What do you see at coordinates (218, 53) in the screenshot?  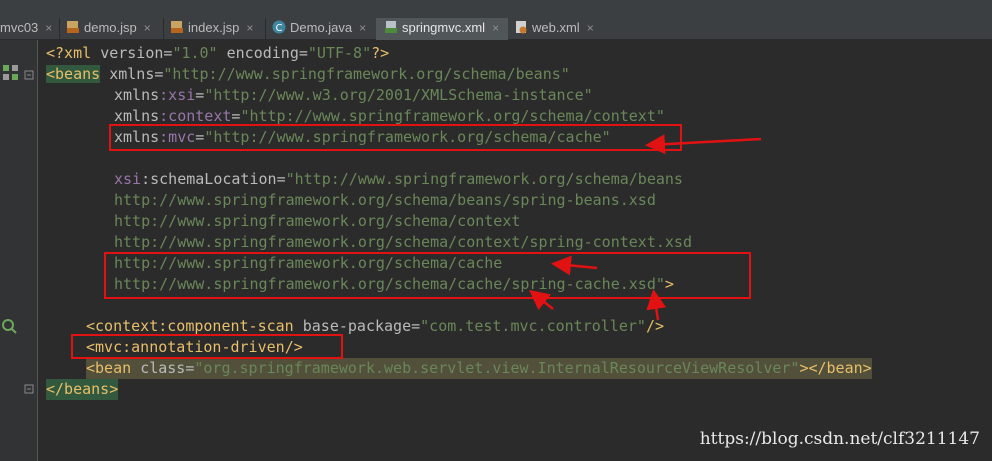 I see `code-line-1: <?xml version="1.0" encoding="UTF-8"?>` at bounding box center [218, 53].